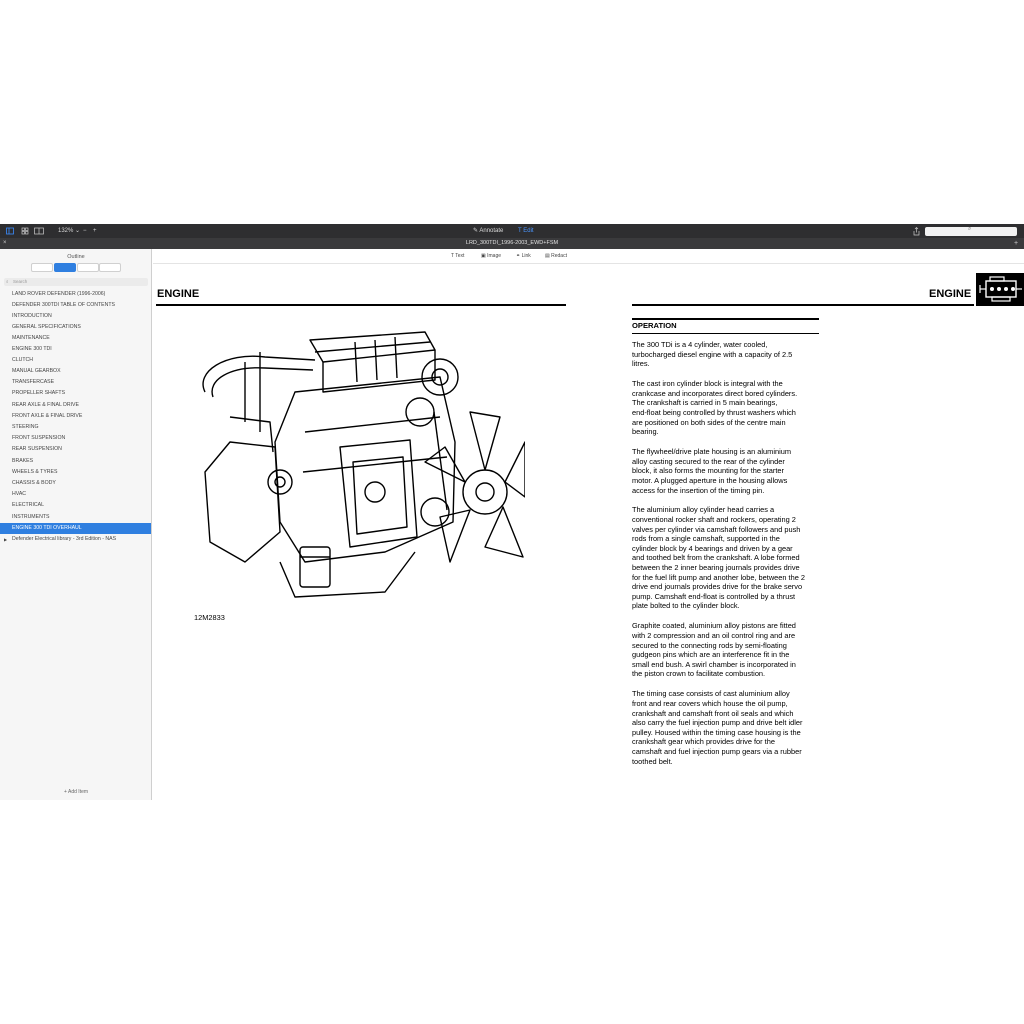  What do you see at coordinates (75, 449) in the screenshot?
I see `sidebar-item: REAR SUSPENSION` at bounding box center [75, 449].